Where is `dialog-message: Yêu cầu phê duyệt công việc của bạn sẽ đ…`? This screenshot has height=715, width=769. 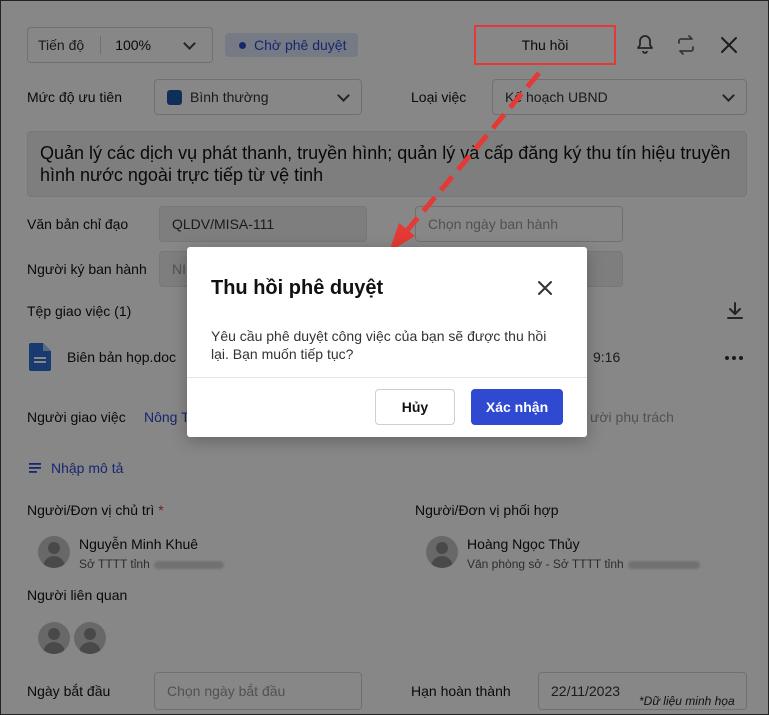 dialog-message: Yêu cầu phê duyệt công việc của bạn sẽ đ… is located at coordinates (379, 345).